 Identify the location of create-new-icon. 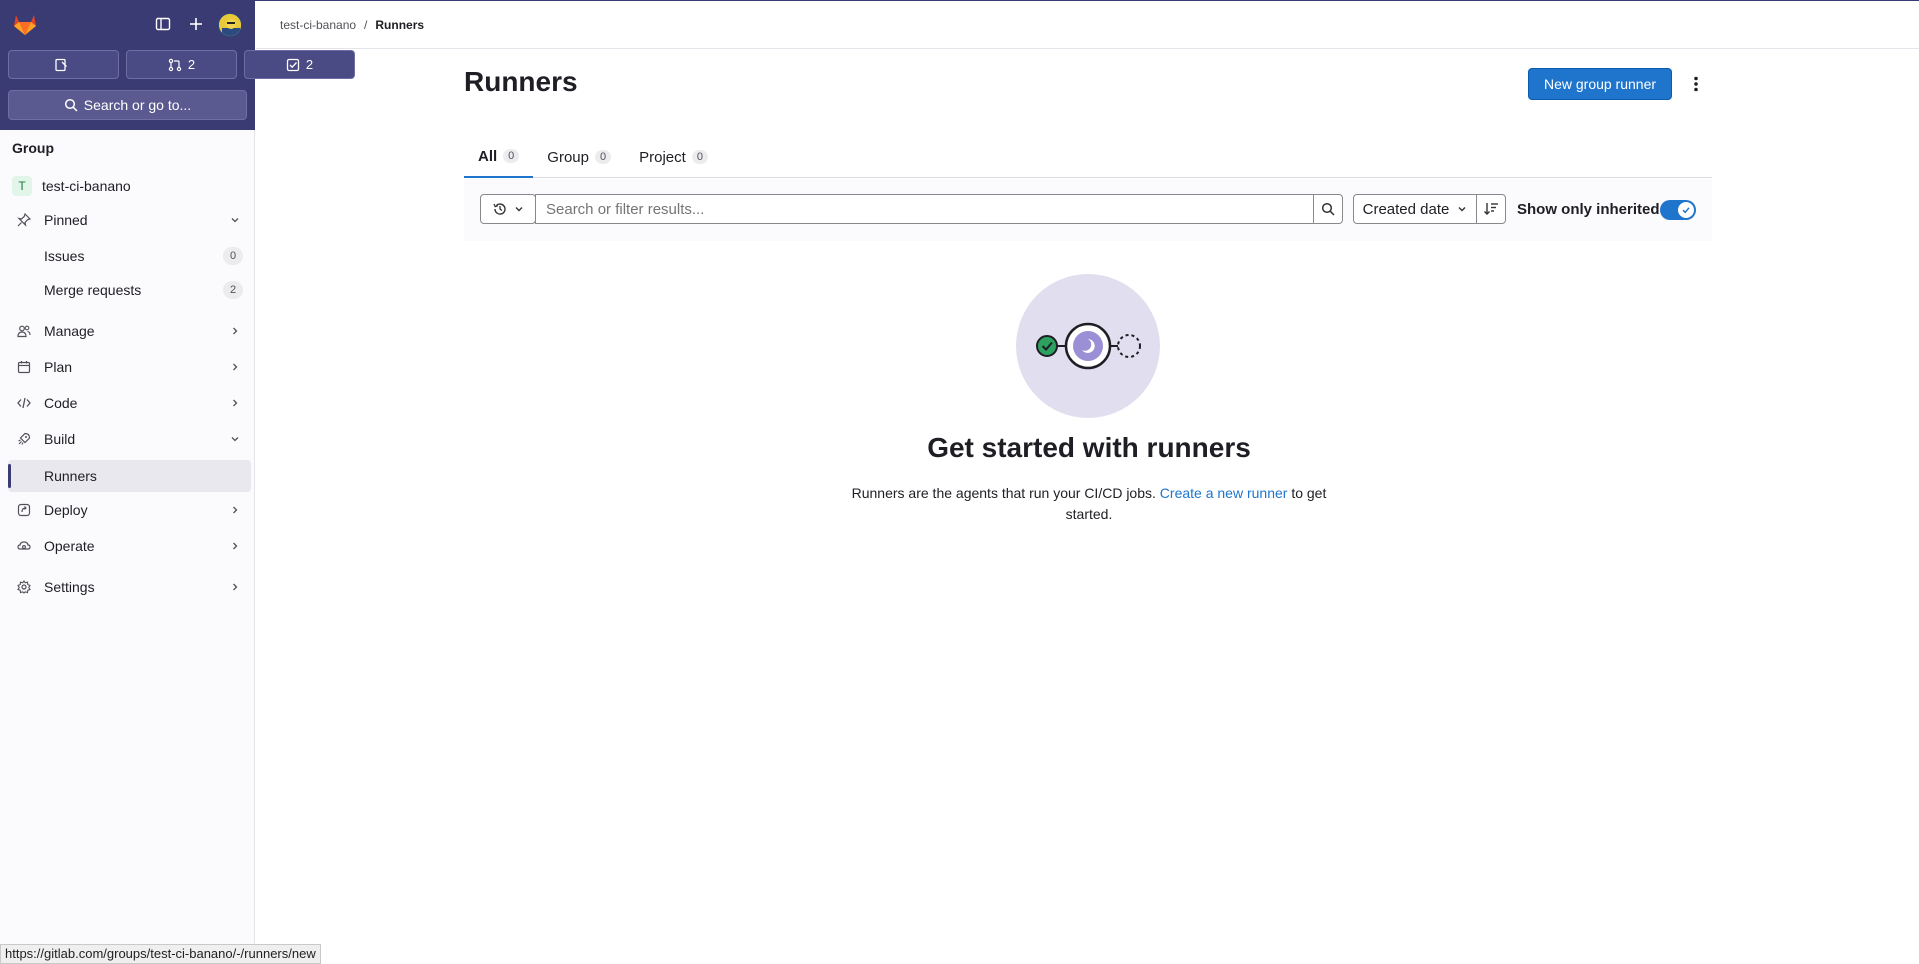
(196, 24).